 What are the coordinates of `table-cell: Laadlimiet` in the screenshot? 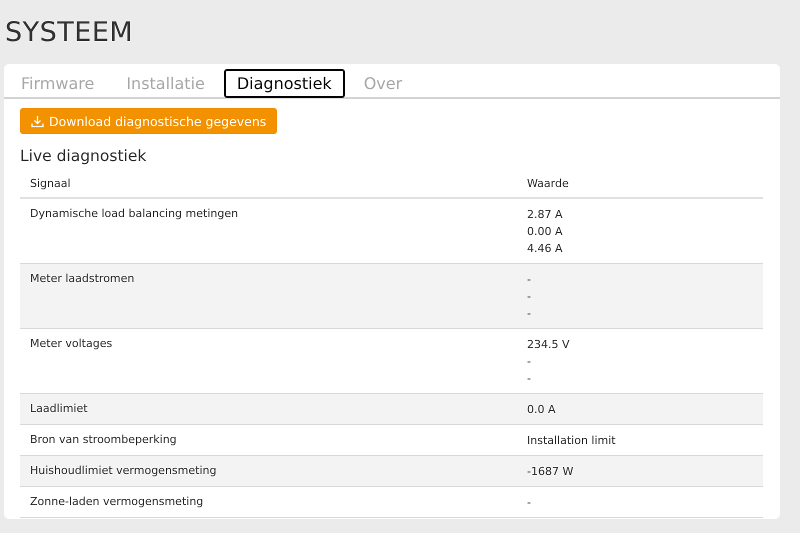 It's located at (268, 409).